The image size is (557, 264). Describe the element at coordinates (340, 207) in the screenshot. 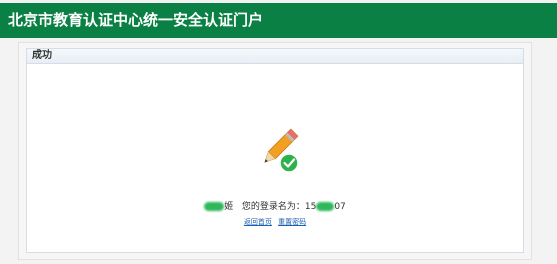

I see `login-suffix: 07` at that location.